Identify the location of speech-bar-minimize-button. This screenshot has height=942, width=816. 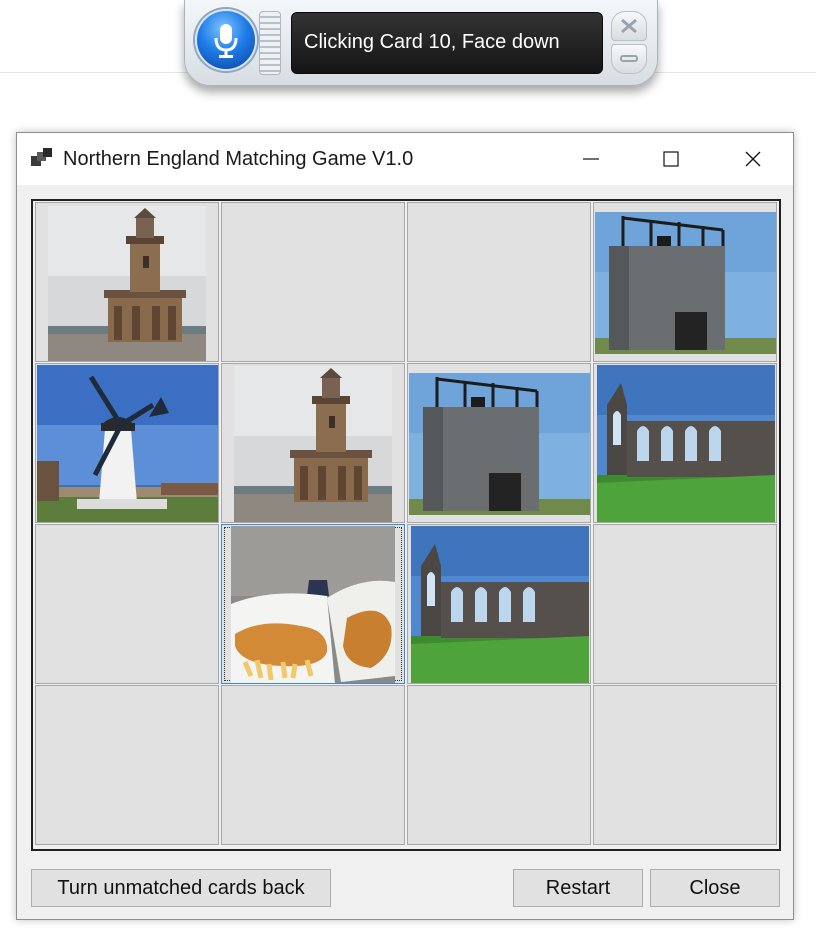
(629, 59).